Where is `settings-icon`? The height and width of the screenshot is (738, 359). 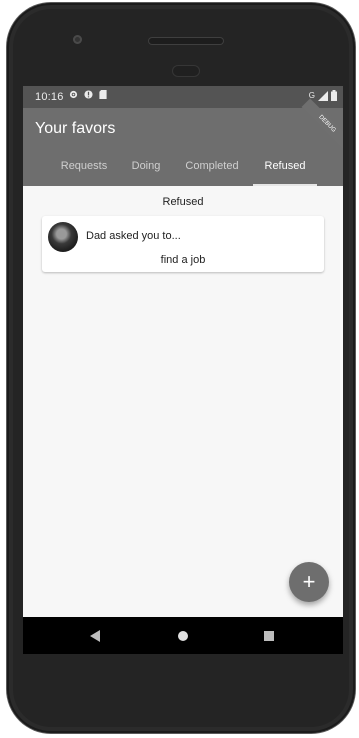 settings-icon is located at coordinates (73, 94).